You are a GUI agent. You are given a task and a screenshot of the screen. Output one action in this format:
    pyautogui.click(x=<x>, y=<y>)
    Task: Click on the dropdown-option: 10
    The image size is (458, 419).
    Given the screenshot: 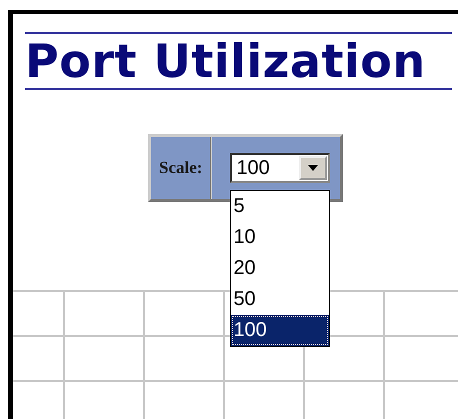 What is the action you would take?
    pyautogui.click(x=280, y=237)
    